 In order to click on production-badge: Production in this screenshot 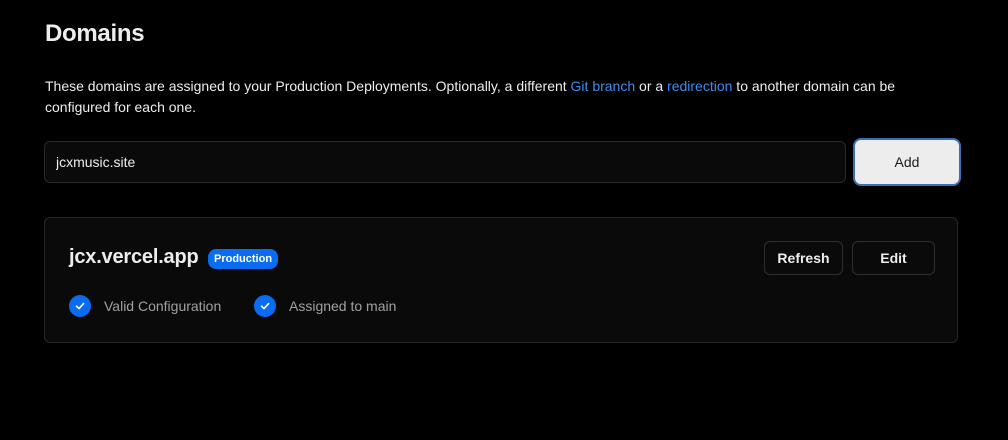, I will do `click(243, 259)`.